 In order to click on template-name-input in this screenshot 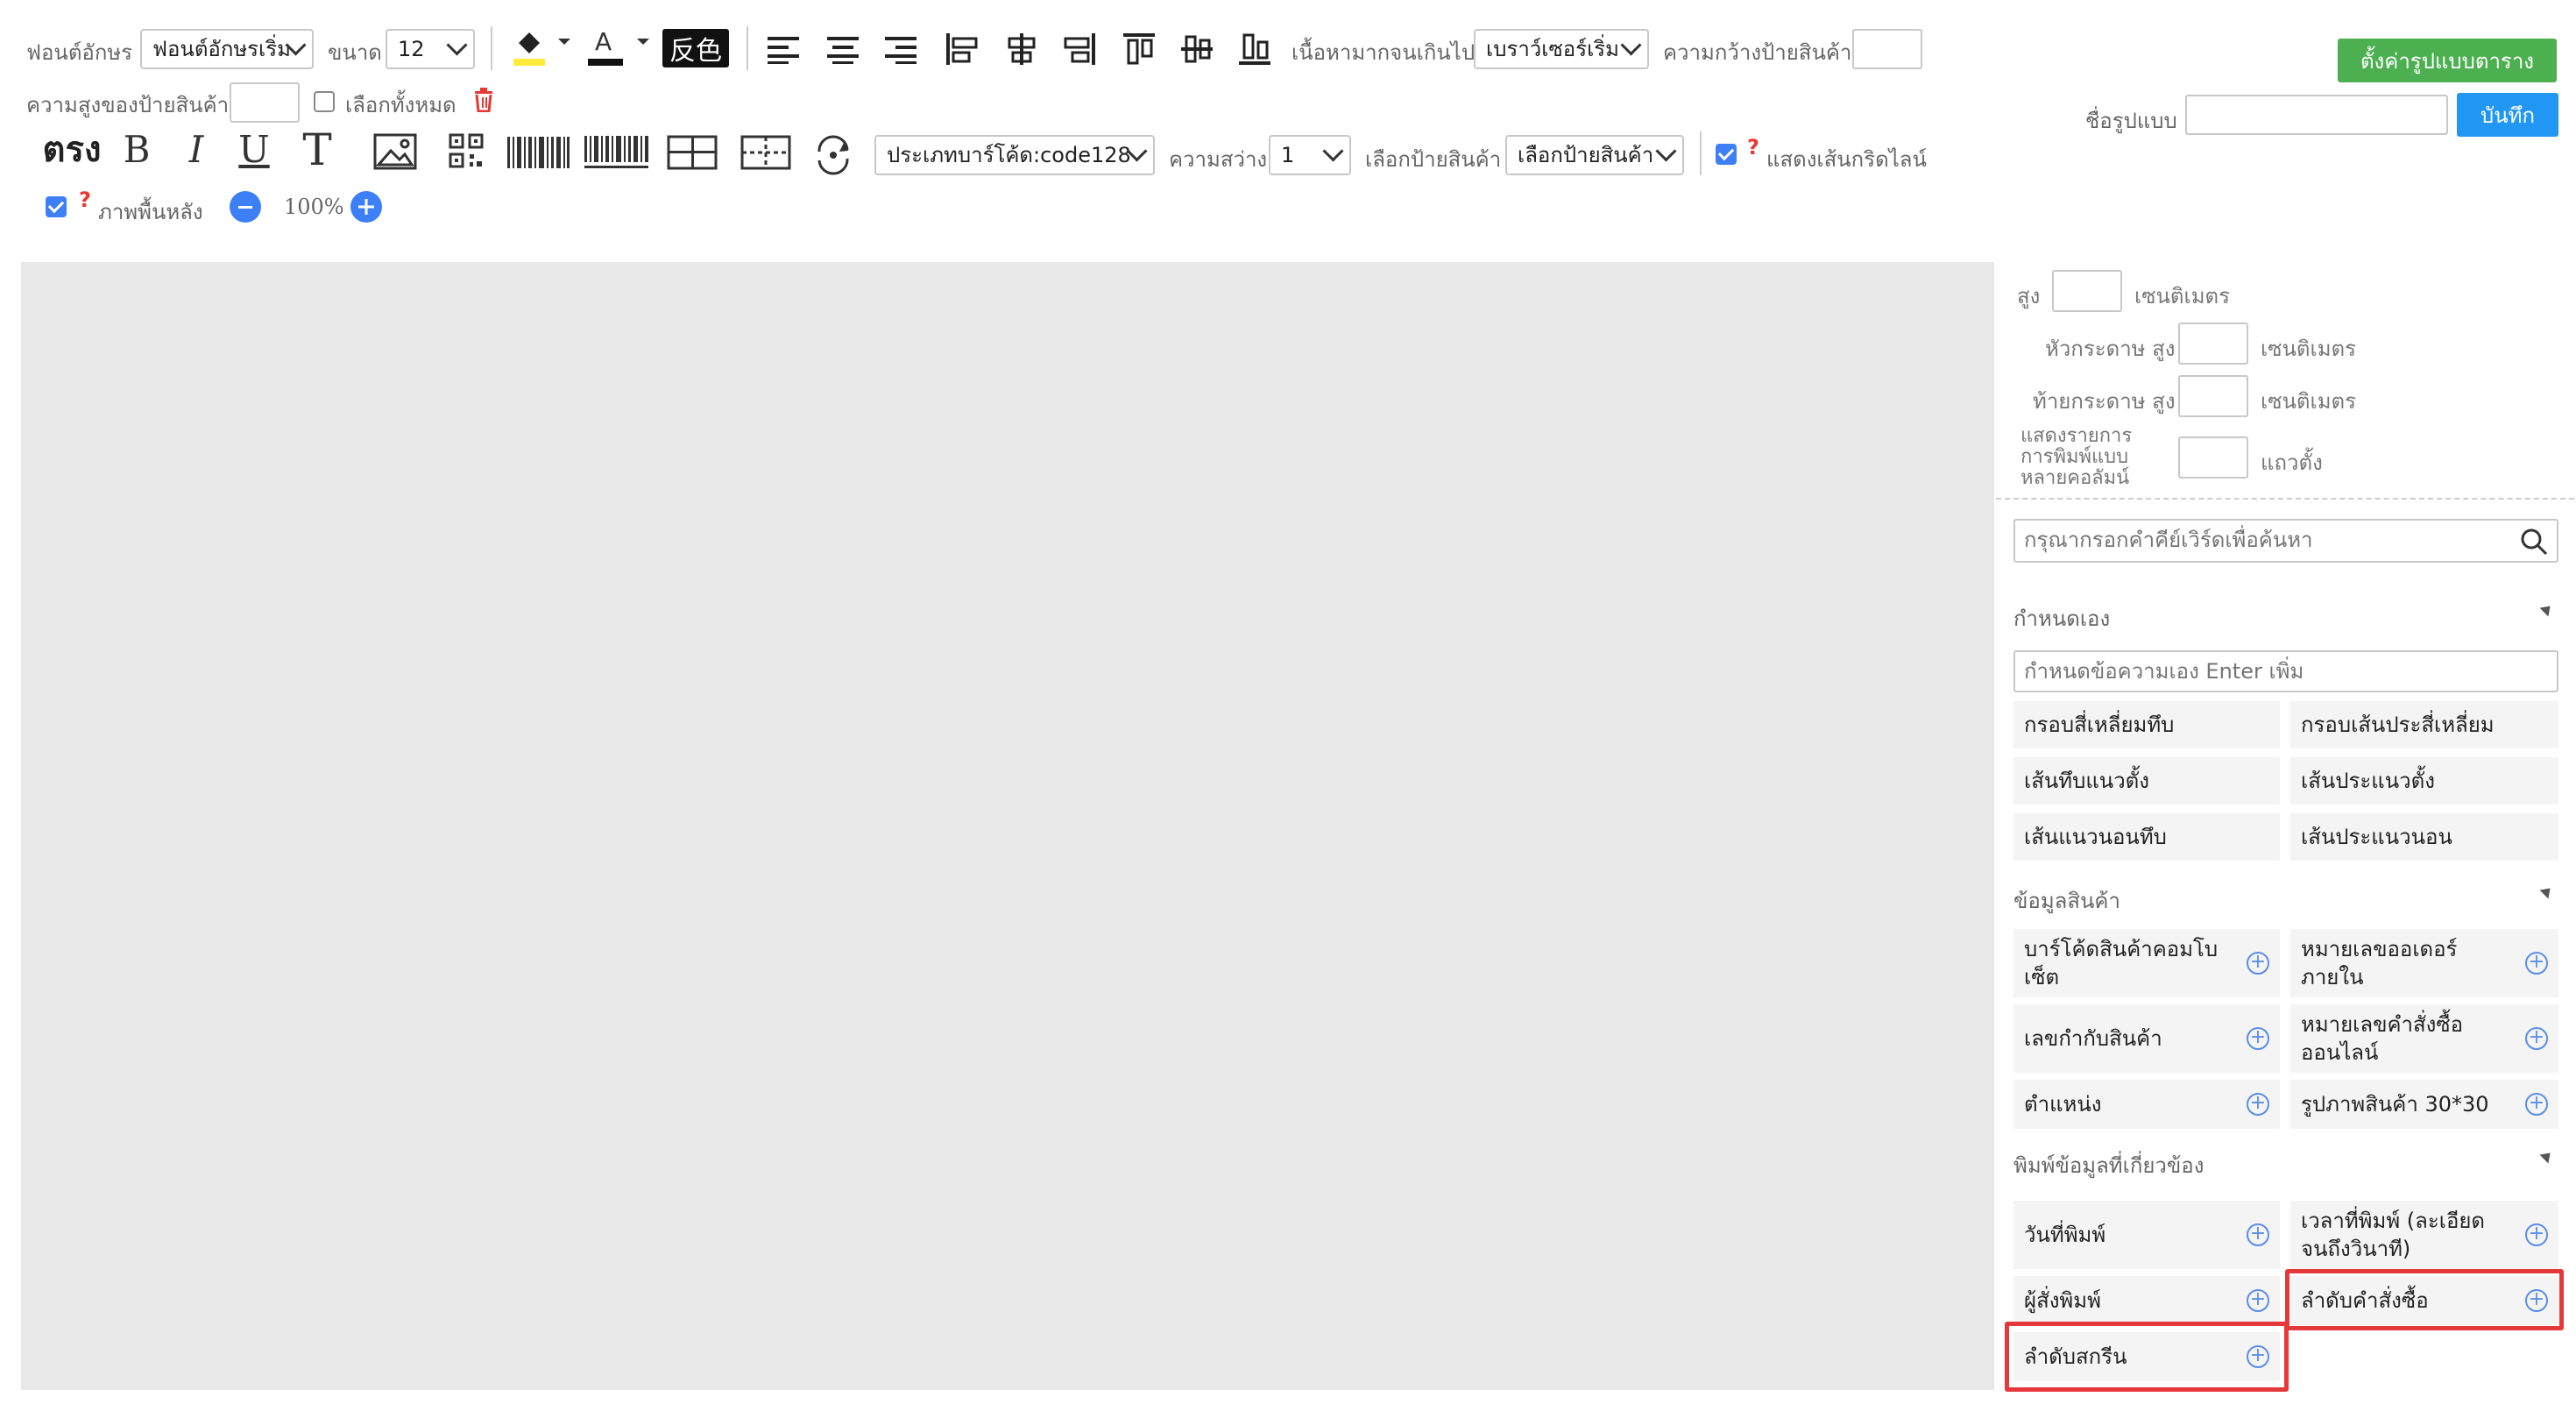, I will do `click(2316, 115)`.